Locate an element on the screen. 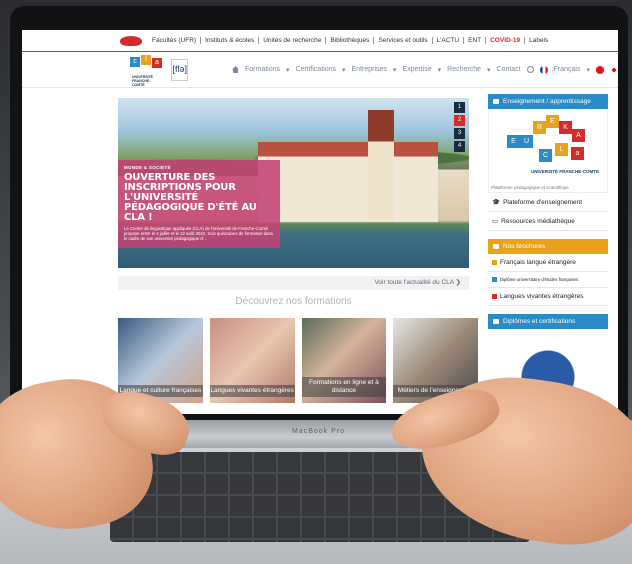 Image resolution: width=632 pixels, height=564 pixels. brochure-fle: Français langue étrangère is located at coordinates (548, 263).